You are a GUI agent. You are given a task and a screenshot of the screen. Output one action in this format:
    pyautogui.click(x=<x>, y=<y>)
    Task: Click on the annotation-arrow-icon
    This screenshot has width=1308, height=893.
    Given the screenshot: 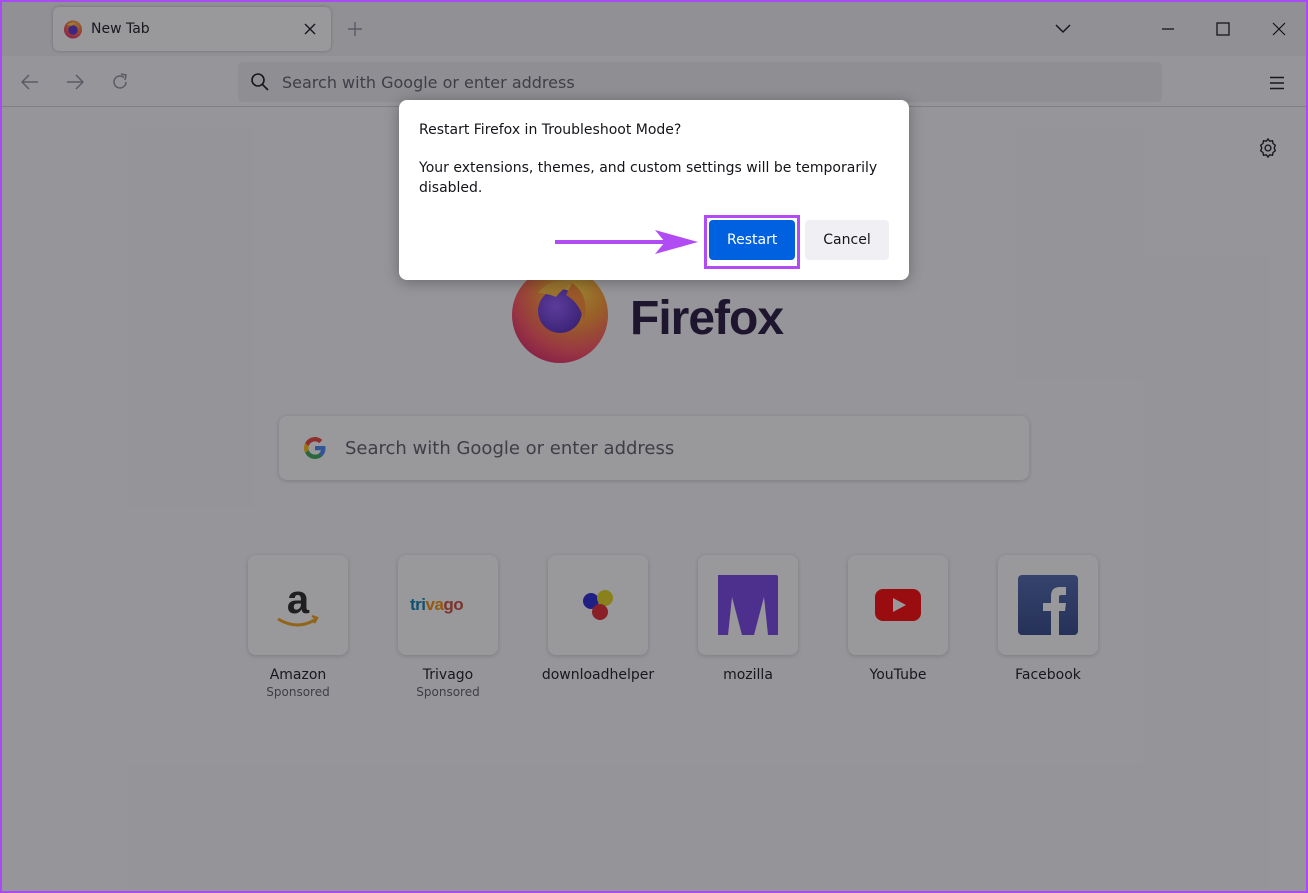 What is the action you would take?
    pyautogui.click(x=626, y=242)
    